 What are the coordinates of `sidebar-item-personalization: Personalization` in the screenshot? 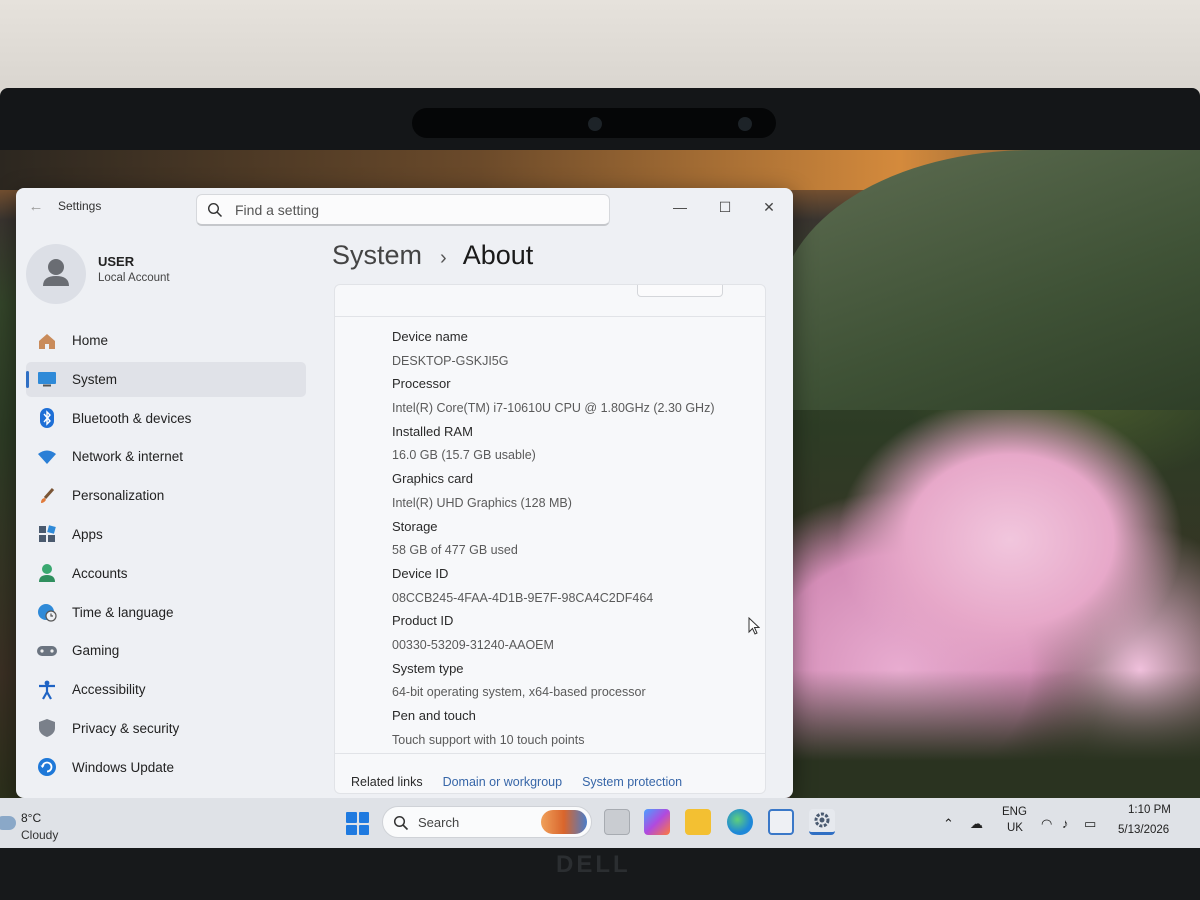 It's located at (166, 495).